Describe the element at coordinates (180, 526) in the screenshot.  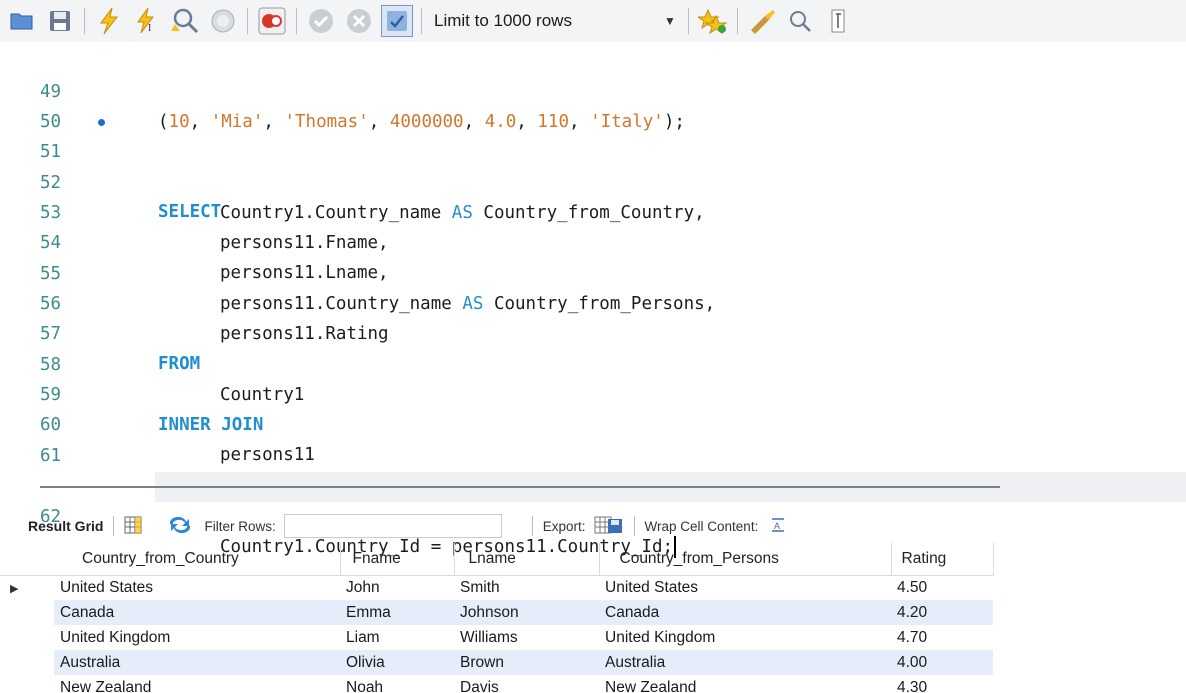
I see `refresh-icon` at that location.